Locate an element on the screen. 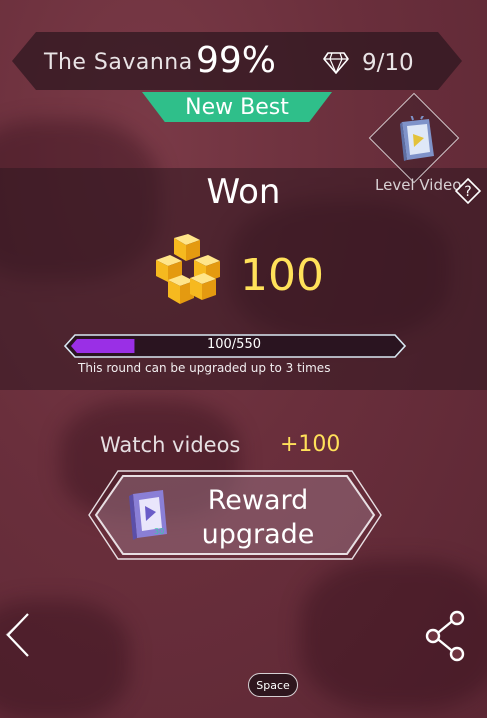 The width and height of the screenshot is (487, 718). completion-percent: 99% is located at coordinates (236, 60).